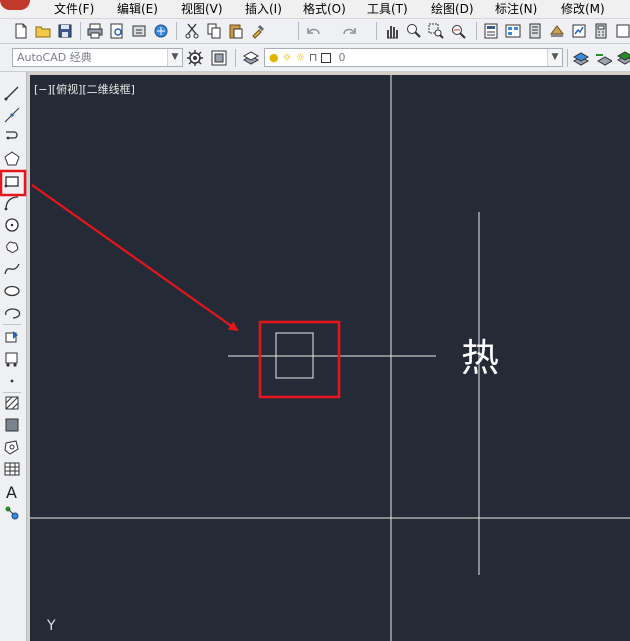  I want to click on arc-icon, so click(12, 203).